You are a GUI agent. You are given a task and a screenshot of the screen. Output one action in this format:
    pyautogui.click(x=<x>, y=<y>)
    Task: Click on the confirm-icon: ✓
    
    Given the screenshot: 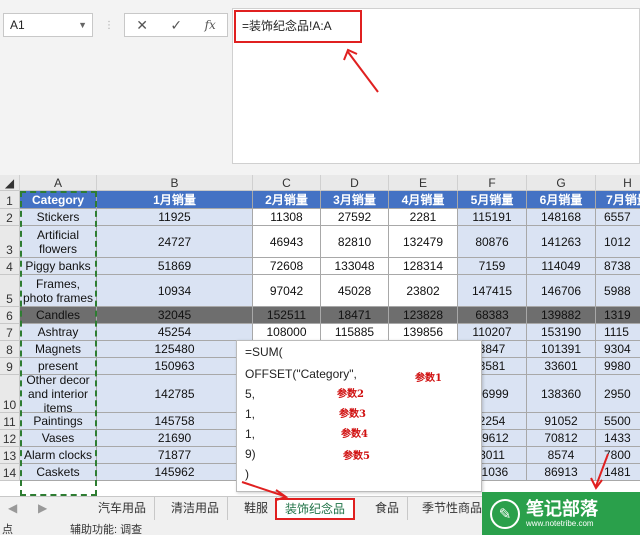 What is the action you would take?
    pyautogui.click(x=176, y=25)
    